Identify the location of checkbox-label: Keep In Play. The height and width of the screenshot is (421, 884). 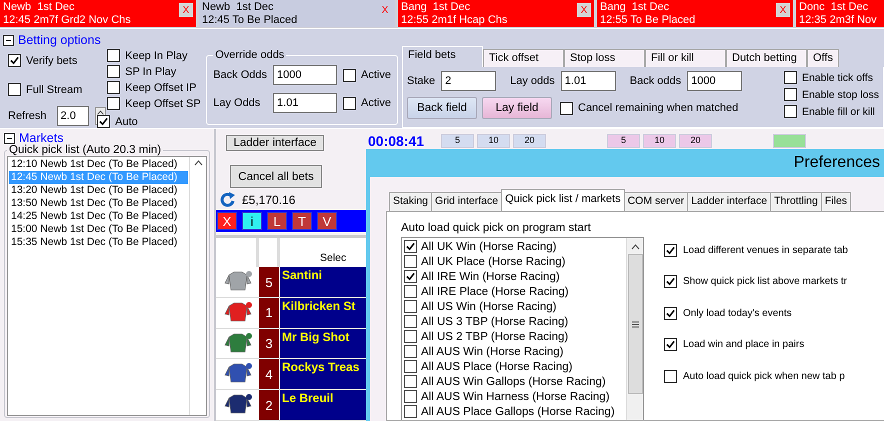
(156, 56).